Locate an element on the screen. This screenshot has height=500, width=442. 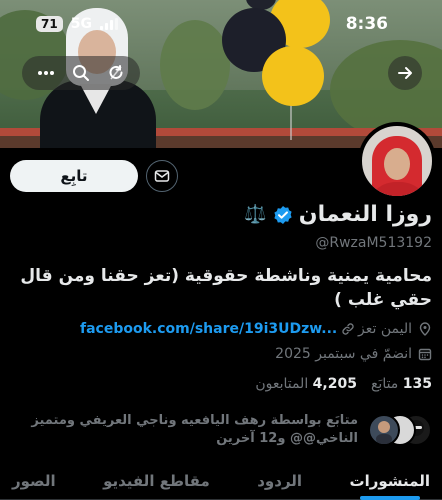
refresh-icon is located at coordinates (116, 73).